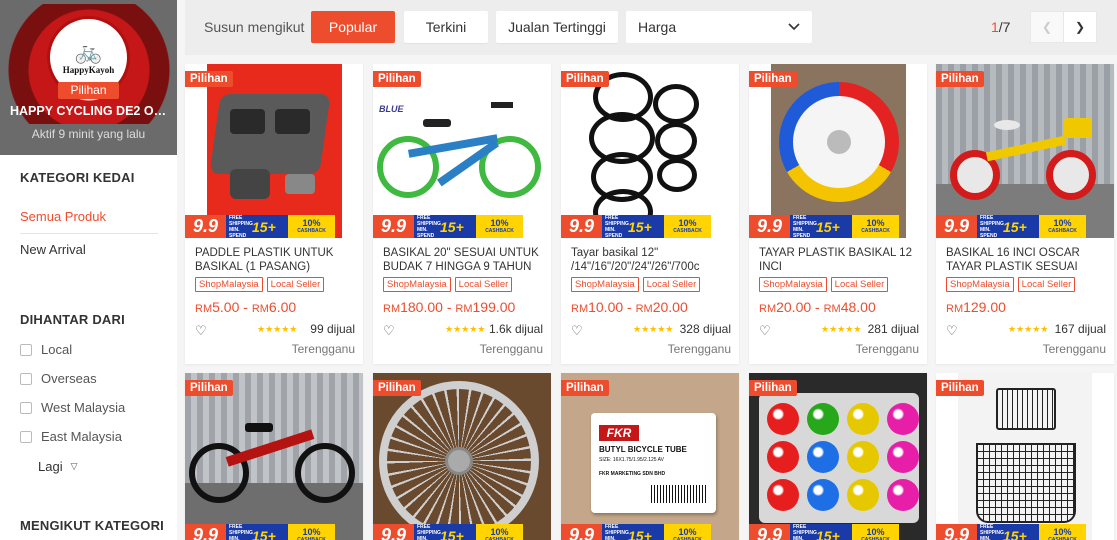 This screenshot has height=540, width=1117. I want to click on sort-top-sales-button: Jualan Tertinggi, so click(557, 27).